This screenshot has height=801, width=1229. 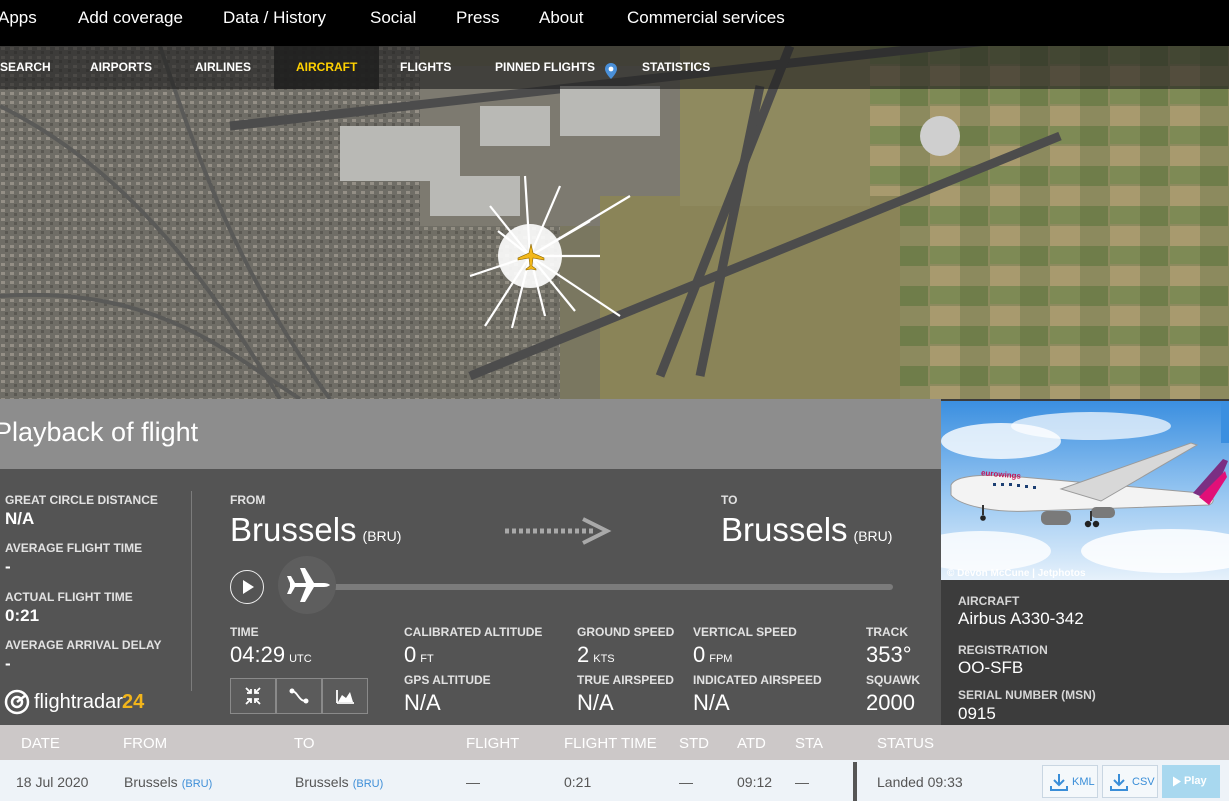 What do you see at coordinates (545, 67) in the screenshot?
I see `subnav-pinned-flights: PINNED FLIGHTS` at bounding box center [545, 67].